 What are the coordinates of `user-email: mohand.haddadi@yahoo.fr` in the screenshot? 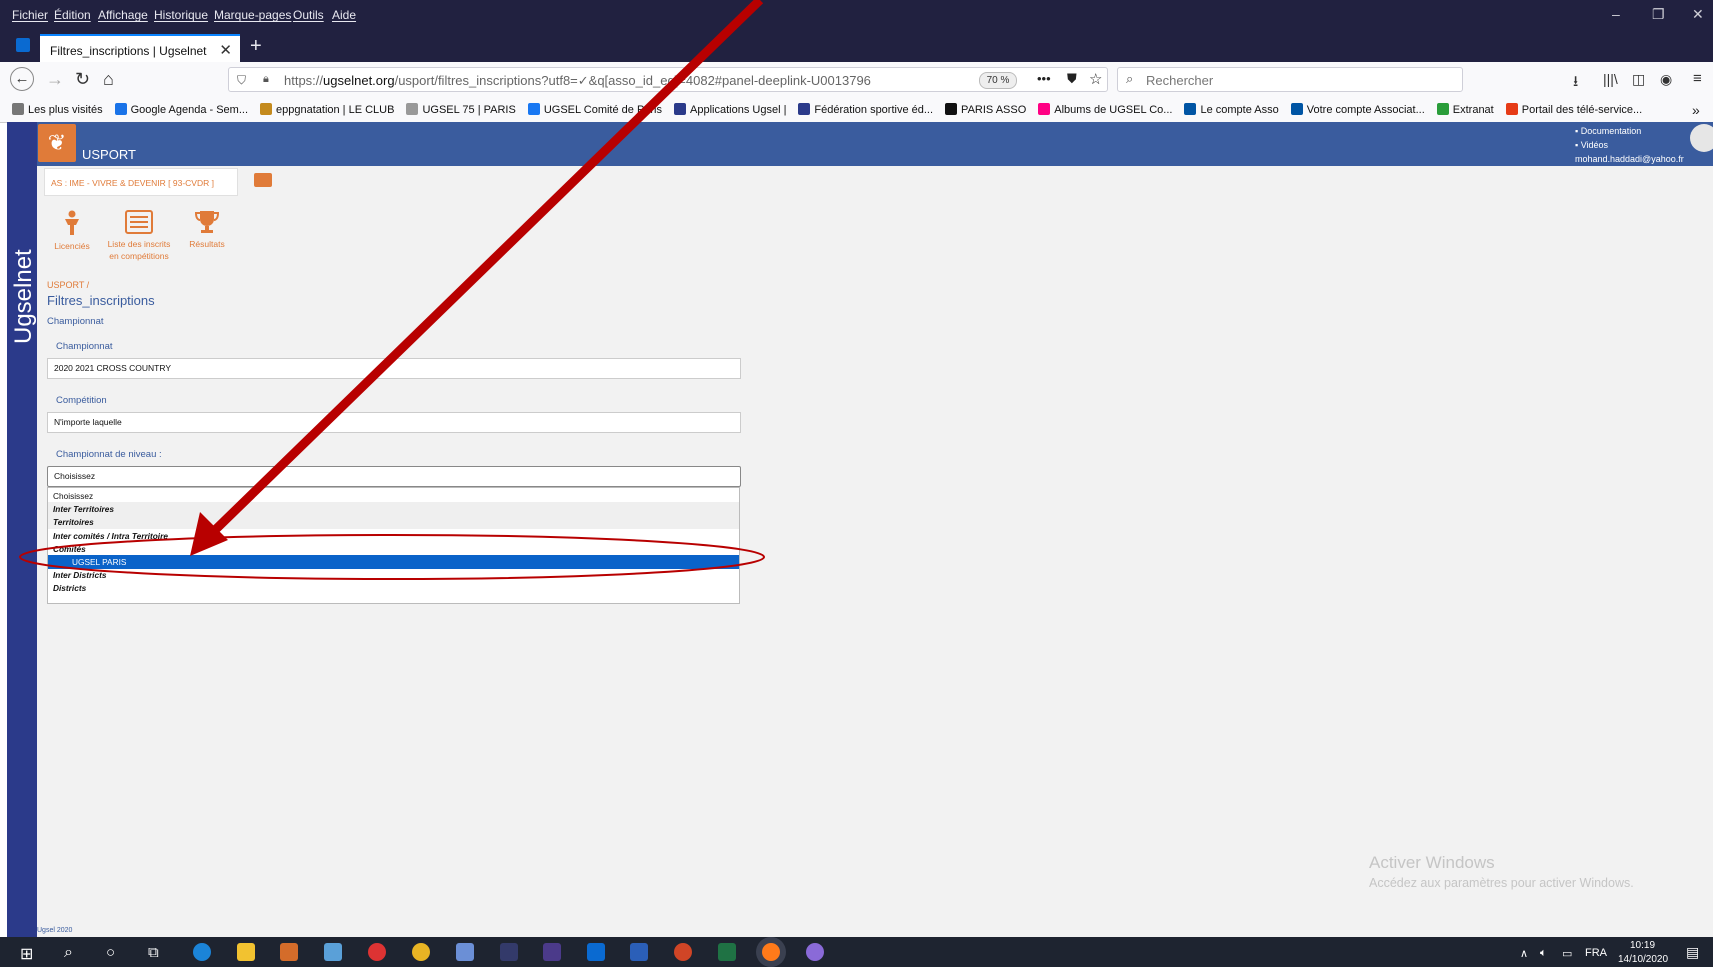 It's located at (1629, 159).